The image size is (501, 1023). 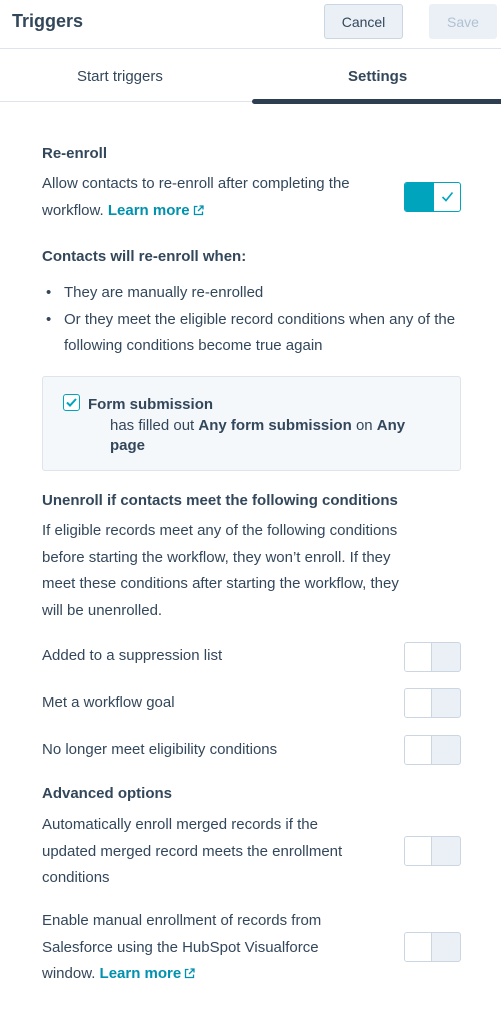 I want to click on list-item: They are manually re-enrolled, so click(x=254, y=293).